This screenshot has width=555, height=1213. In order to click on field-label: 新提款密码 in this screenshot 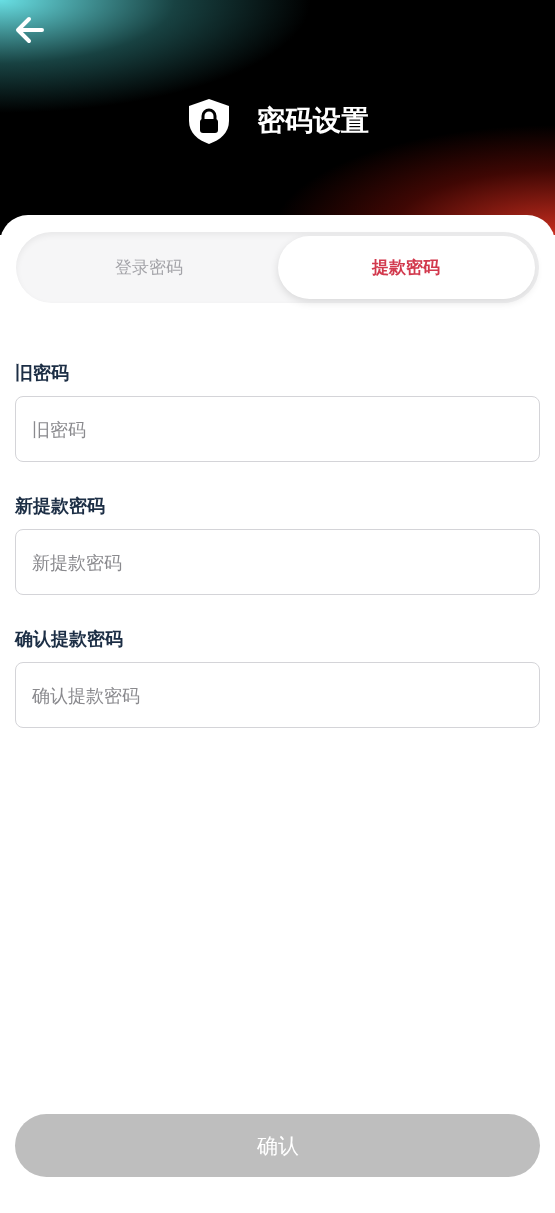, I will do `click(60, 506)`.